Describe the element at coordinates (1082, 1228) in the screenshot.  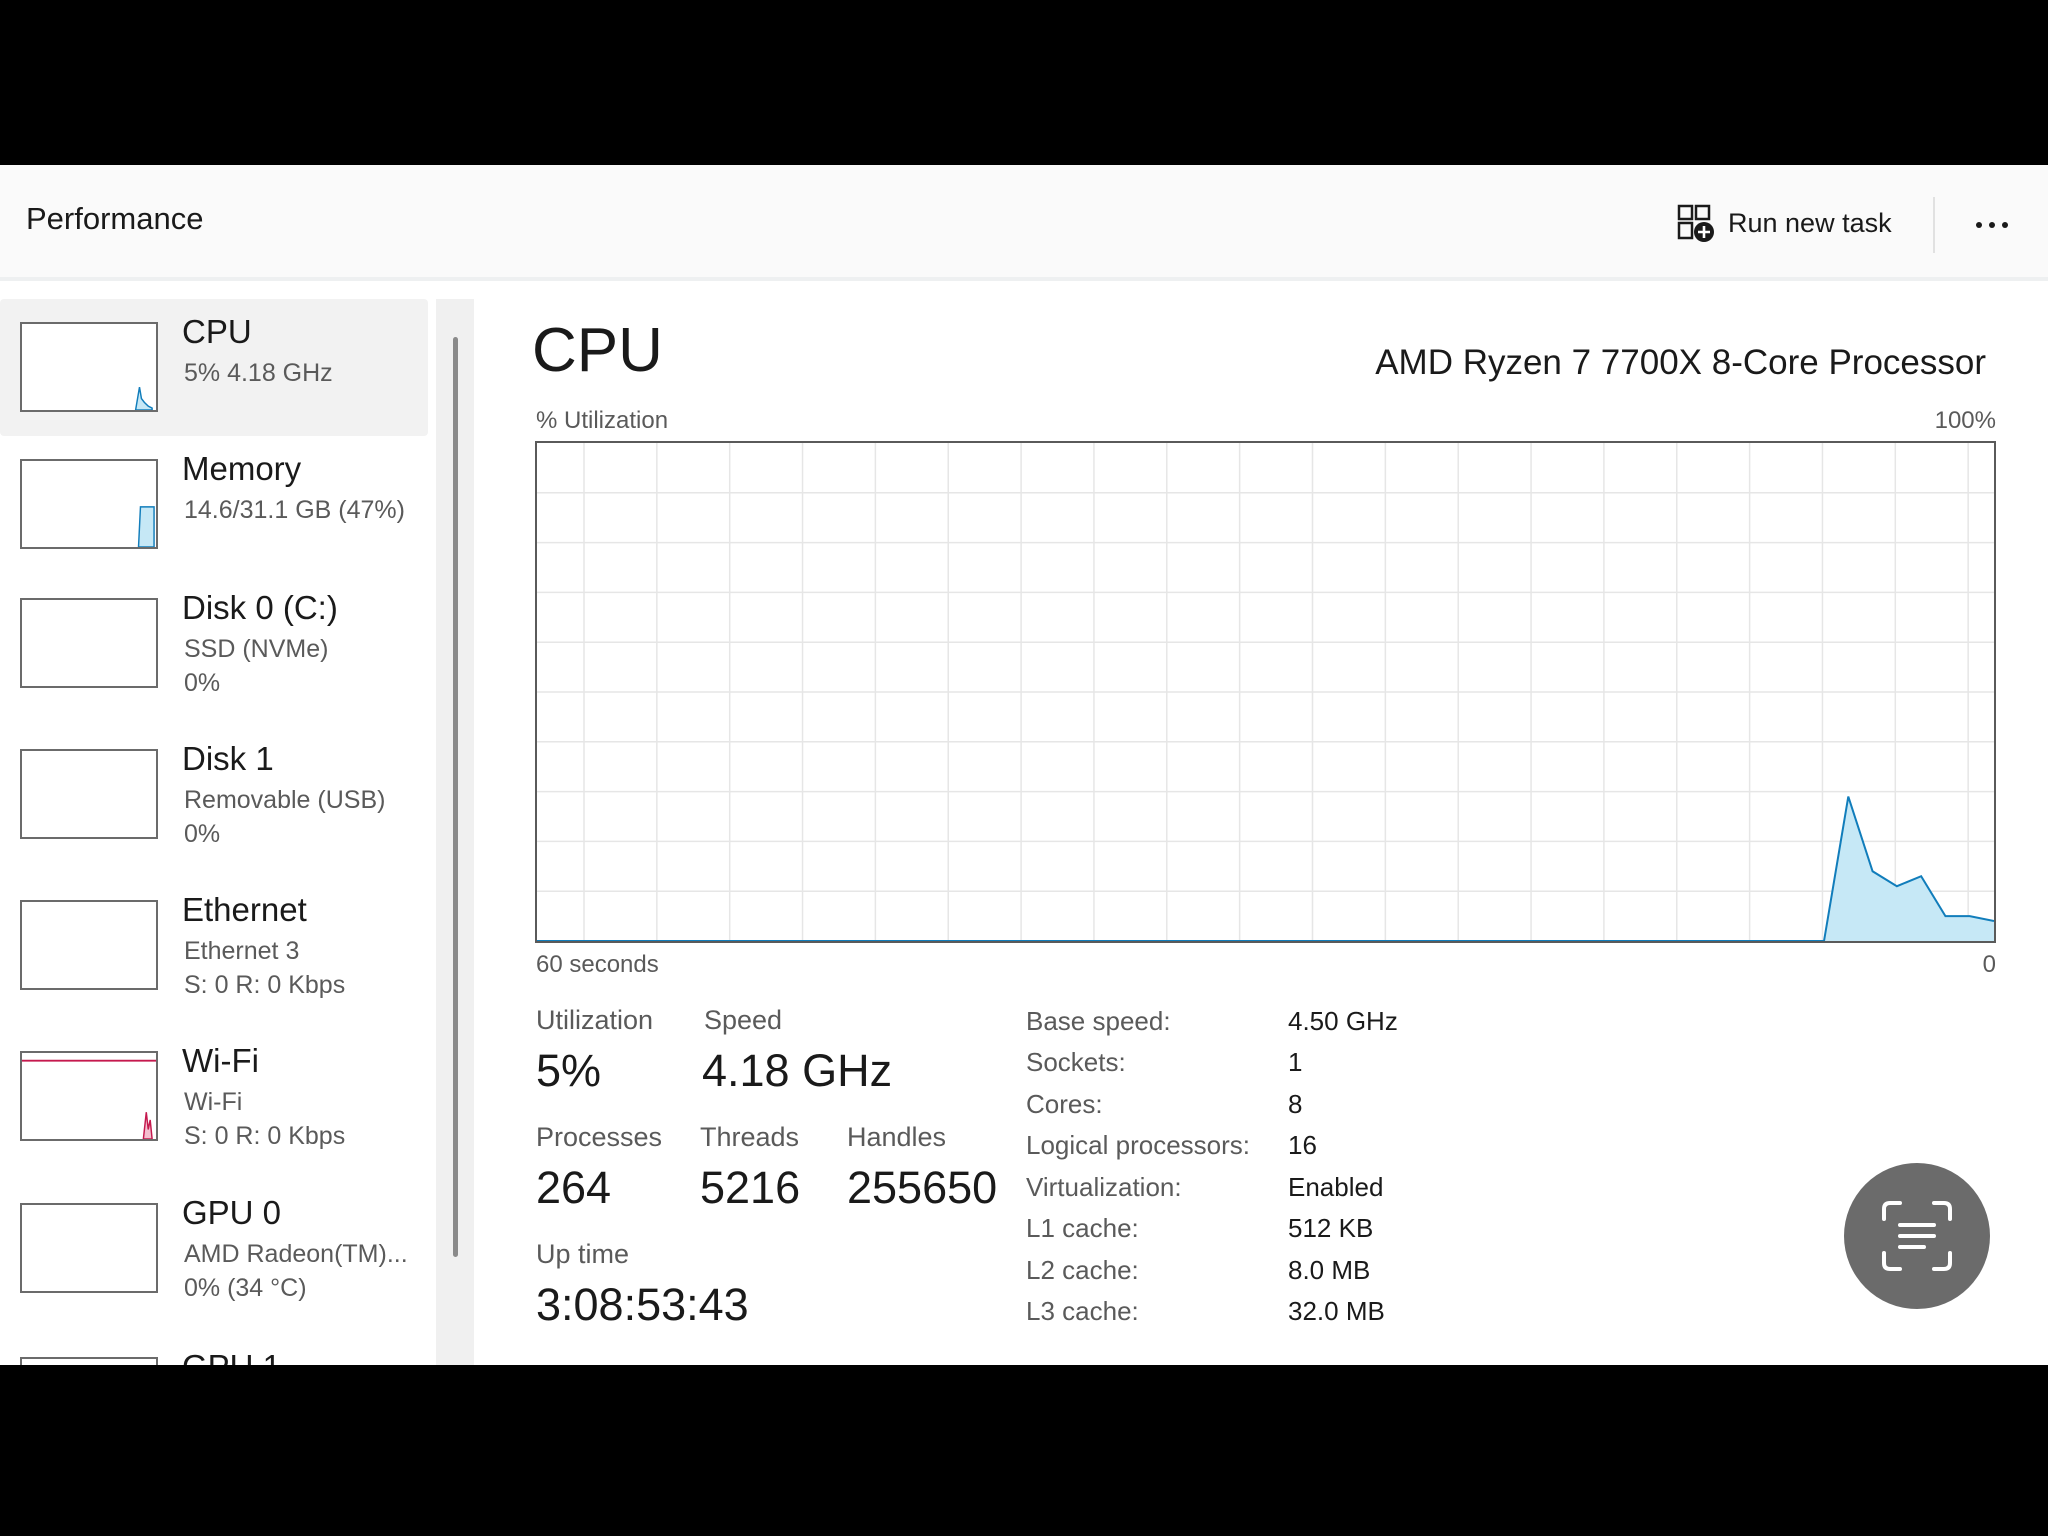
I see `l1-cache-label: L1 cache:` at that location.